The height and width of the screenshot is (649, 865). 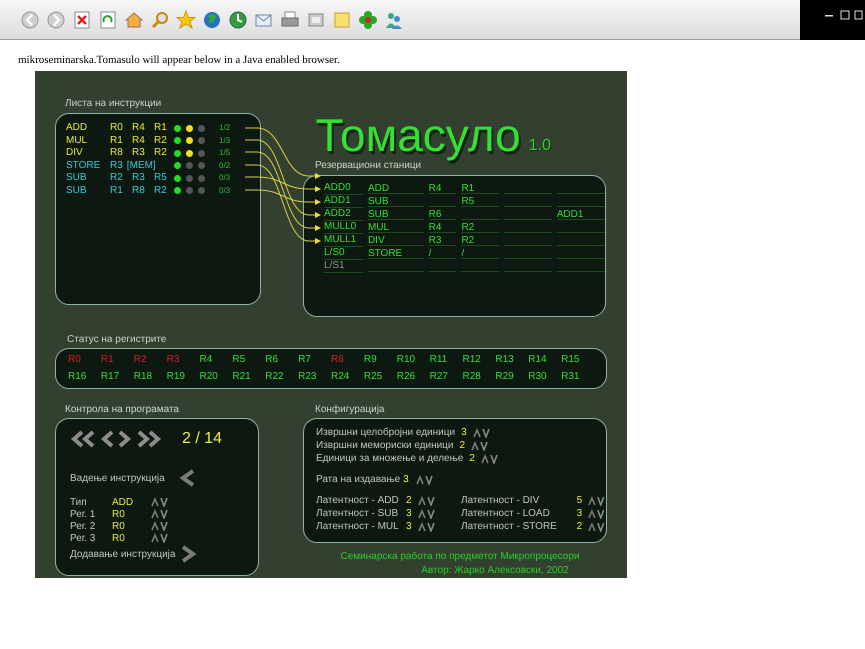 What do you see at coordinates (110, 377) in the screenshot?
I see `register-name: R17` at bounding box center [110, 377].